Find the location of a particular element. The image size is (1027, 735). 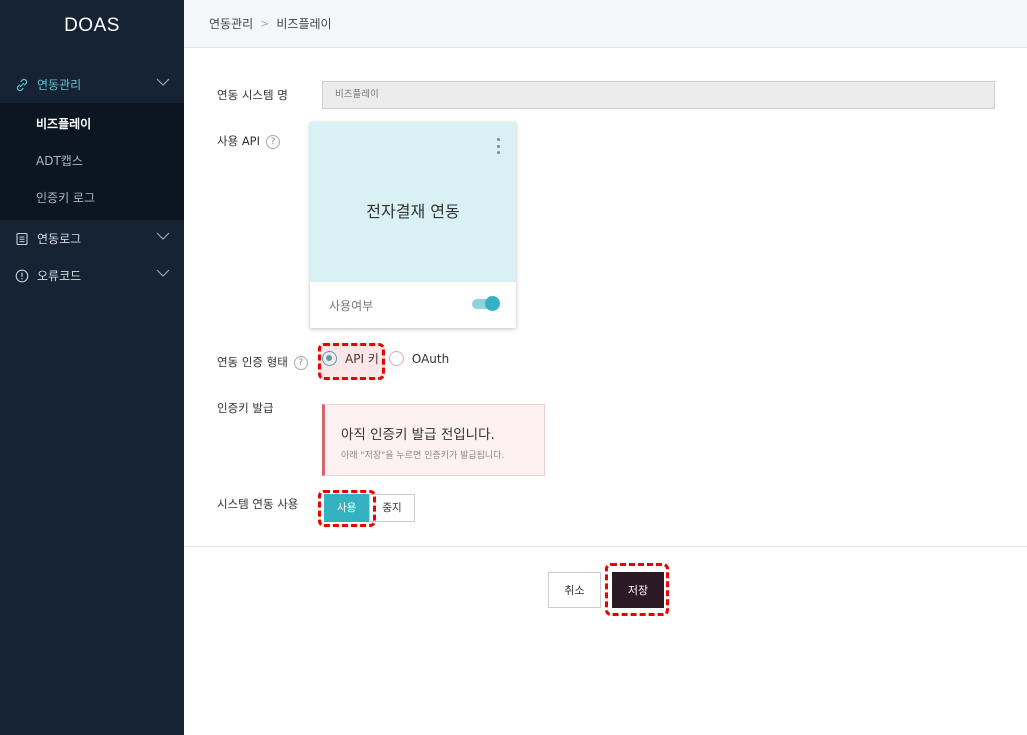

radio-unchecked-icon is located at coordinates (396, 358).